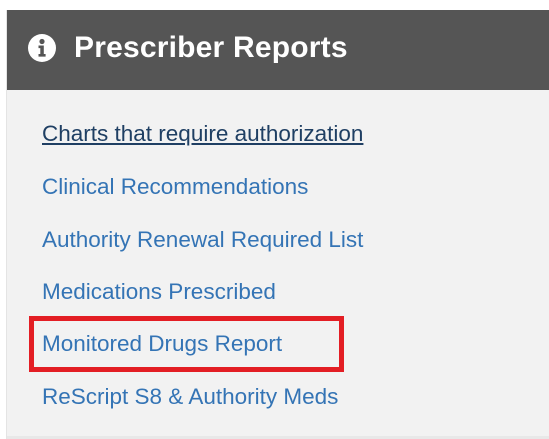  I want to click on monitored-drugs-report-link: Monitored Drugs Report, so click(162, 343).